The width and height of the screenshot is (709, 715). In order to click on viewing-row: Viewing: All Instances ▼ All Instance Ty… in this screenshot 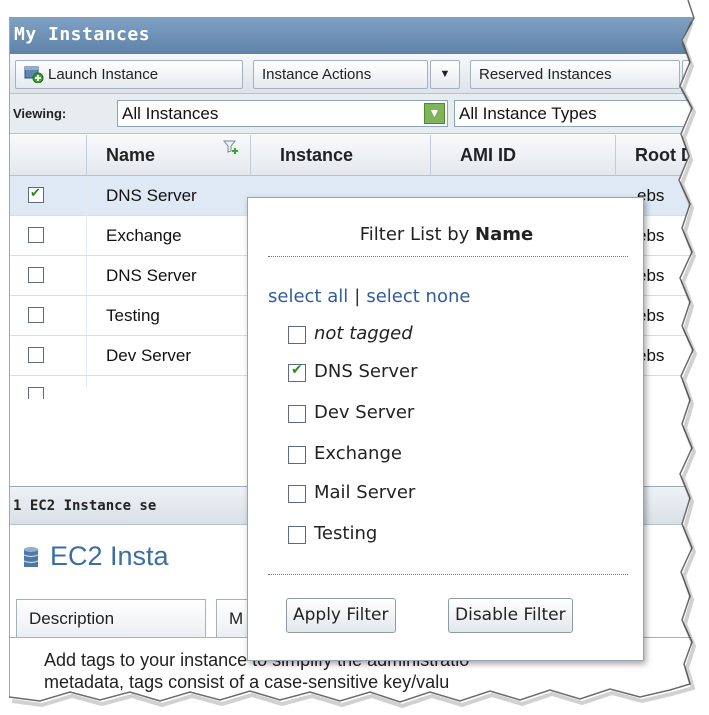, I will do `click(359, 114)`.